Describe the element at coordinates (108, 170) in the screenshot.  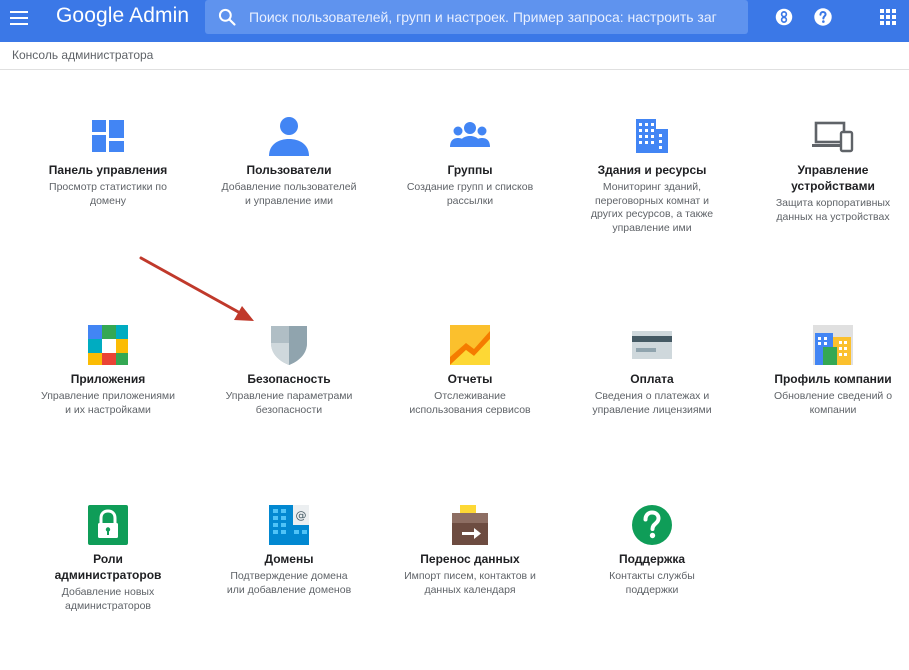
I see `tile-title: Панель управления` at that location.